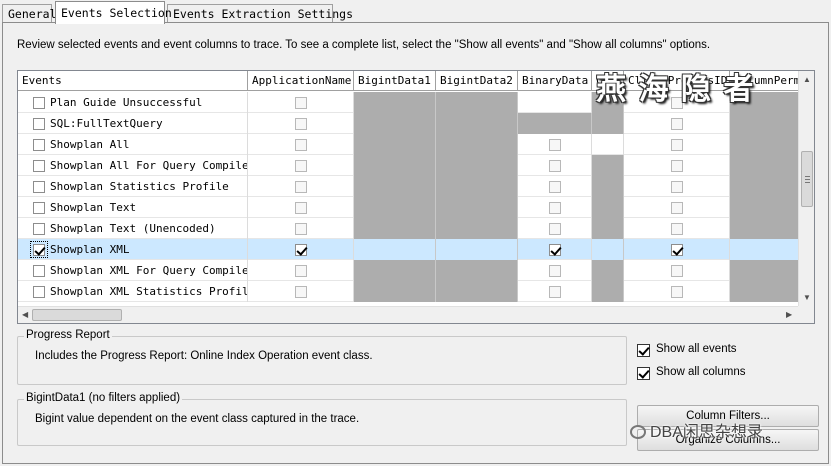 Image resolution: width=831 pixels, height=466 pixels. I want to click on event-cell: Showplan XML For Query Compile, so click(133, 270).